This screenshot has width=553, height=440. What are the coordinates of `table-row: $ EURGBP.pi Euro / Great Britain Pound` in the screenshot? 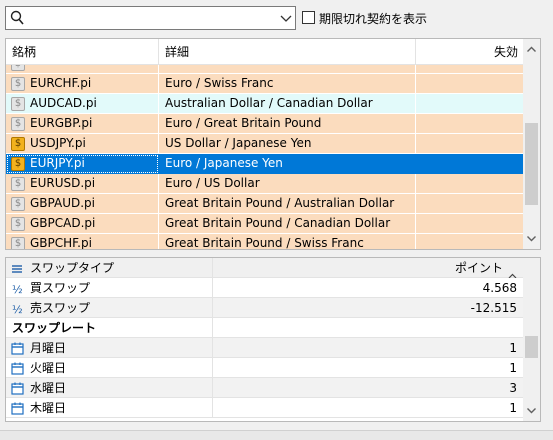 It's located at (265, 124).